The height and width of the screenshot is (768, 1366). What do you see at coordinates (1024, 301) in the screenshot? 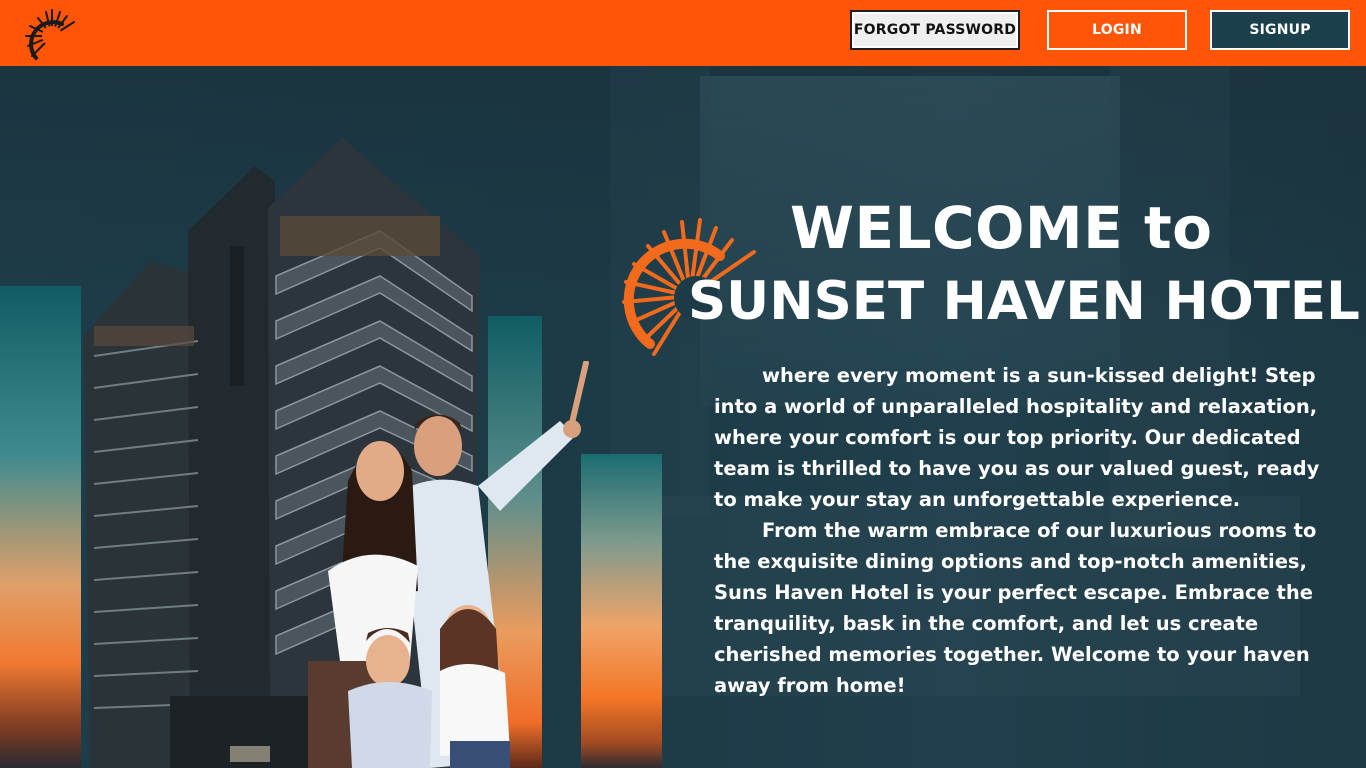
I see `hotel-name-heading: SUNSET HAVEN HOTEL` at bounding box center [1024, 301].